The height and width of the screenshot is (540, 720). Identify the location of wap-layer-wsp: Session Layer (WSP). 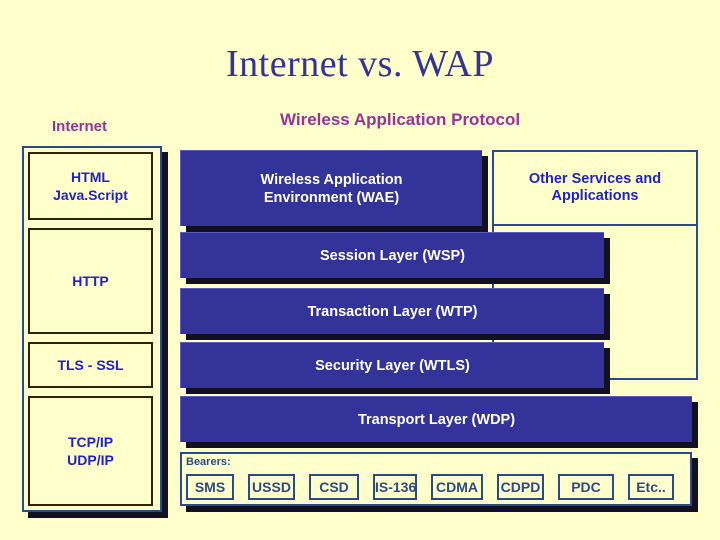
(392, 255).